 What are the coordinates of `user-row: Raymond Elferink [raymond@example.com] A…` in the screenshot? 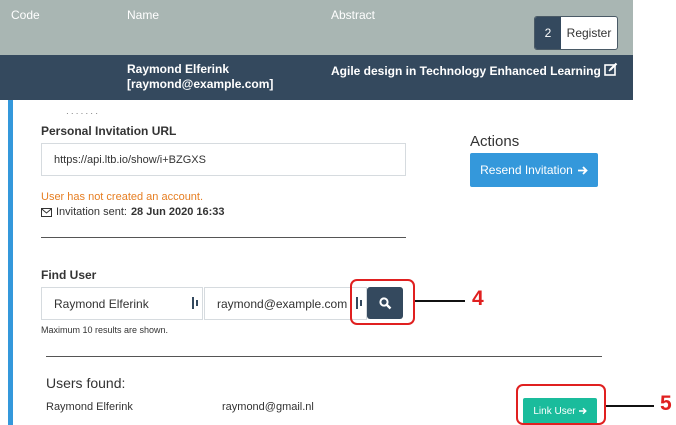 It's located at (316, 77).